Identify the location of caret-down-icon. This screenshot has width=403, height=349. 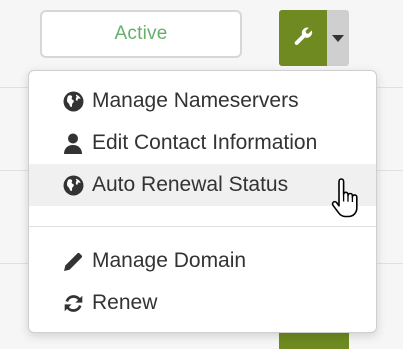
(338, 38).